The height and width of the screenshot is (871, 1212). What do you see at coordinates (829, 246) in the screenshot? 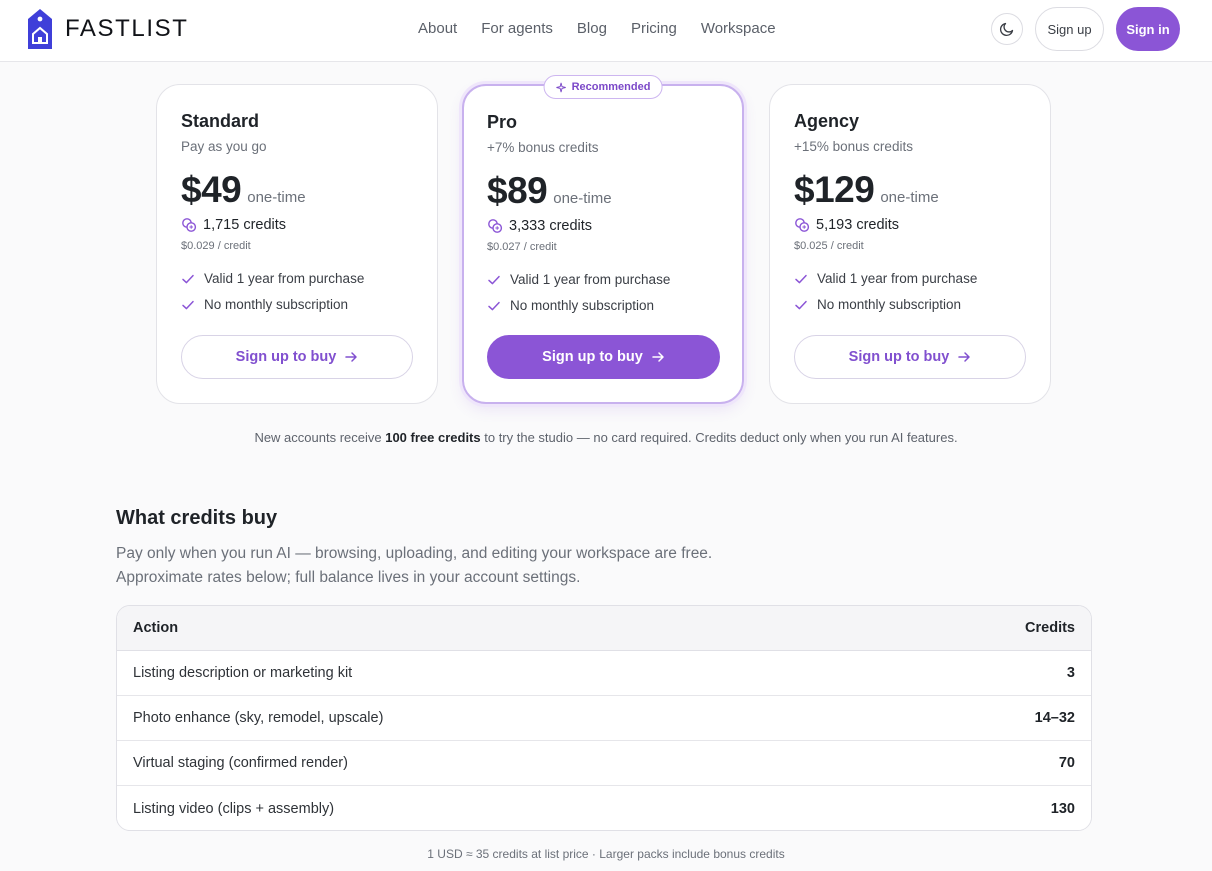
I see `plan-per-credit: $0.025 / credit` at bounding box center [829, 246].